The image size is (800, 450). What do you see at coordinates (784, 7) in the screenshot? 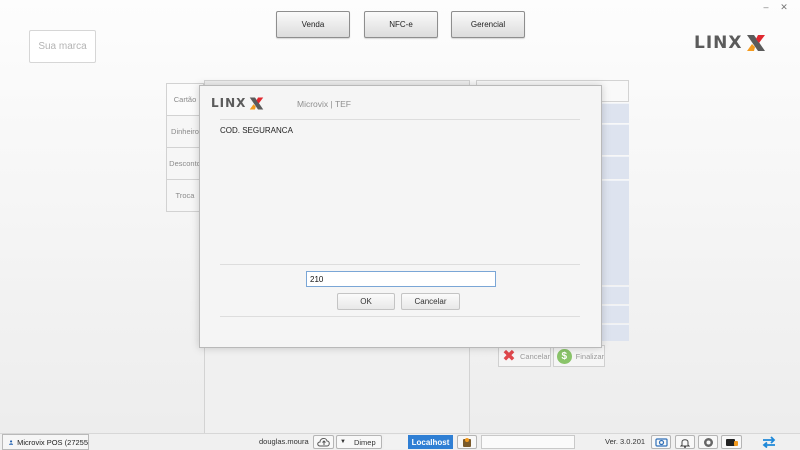
I see `close-button: ✕` at bounding box center [784, 7].